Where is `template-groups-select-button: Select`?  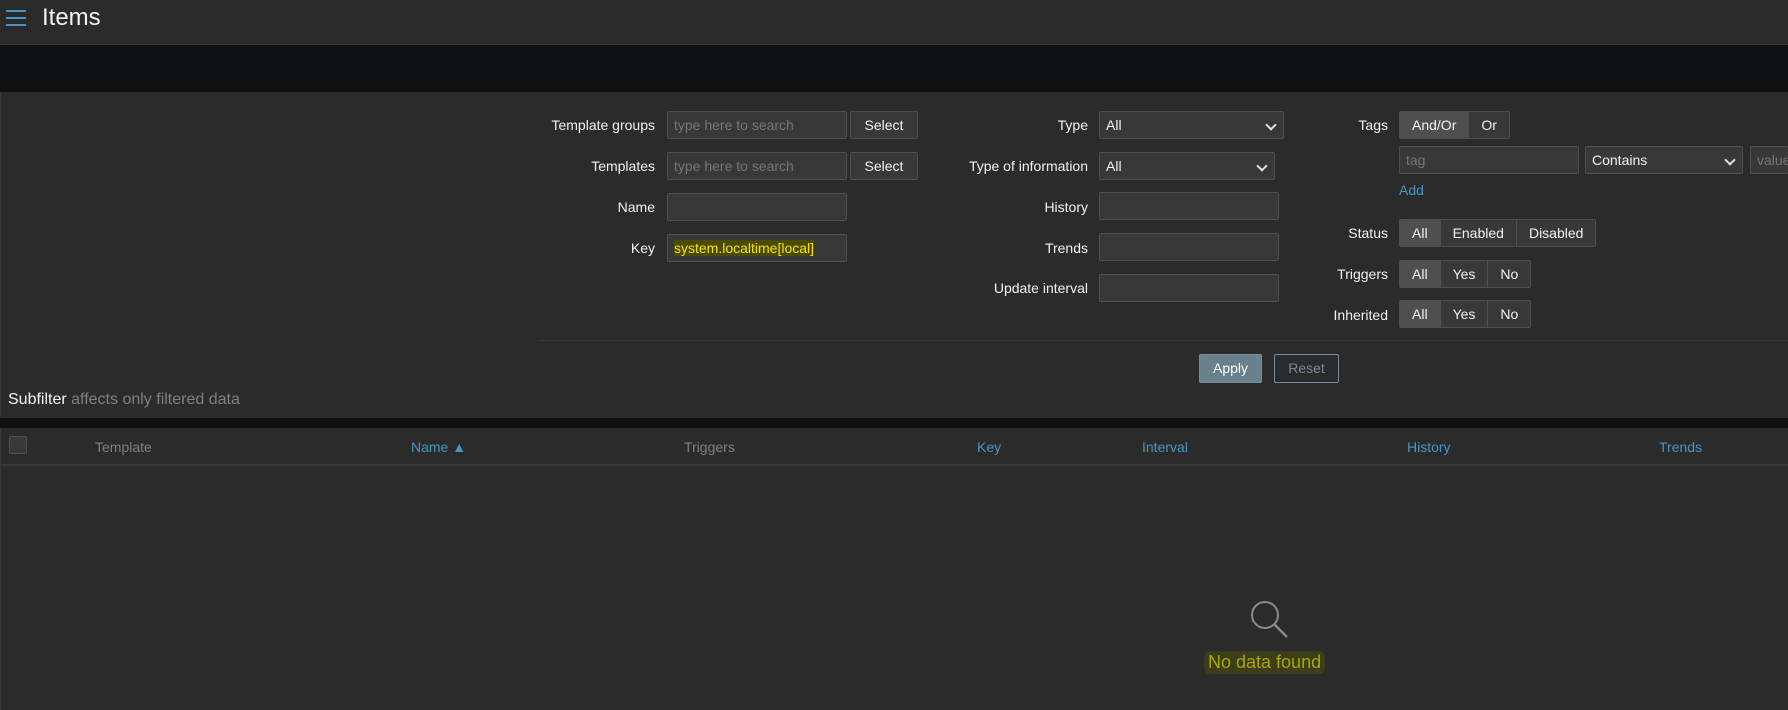
template-groups-select-button: Select is located at coordinates (884, 125).